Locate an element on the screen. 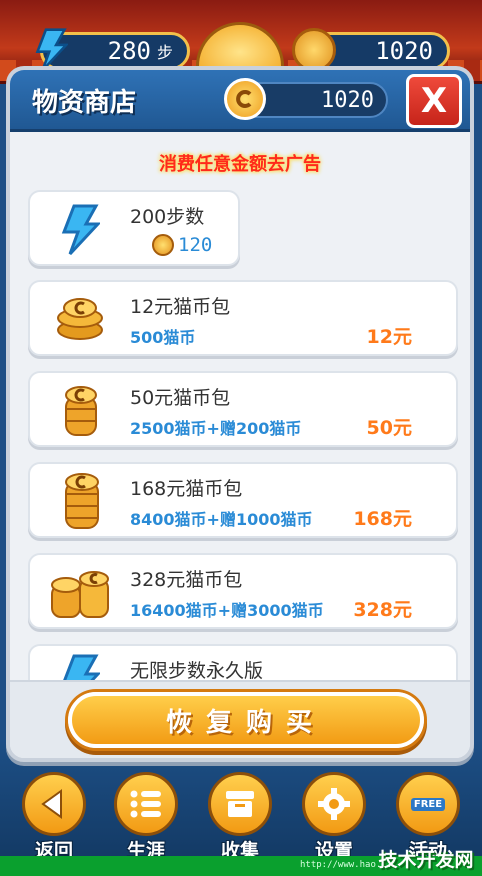 The width and height of the screenshot is (482, 876). item-name: 200步数 is located at coordinates (167, 217).